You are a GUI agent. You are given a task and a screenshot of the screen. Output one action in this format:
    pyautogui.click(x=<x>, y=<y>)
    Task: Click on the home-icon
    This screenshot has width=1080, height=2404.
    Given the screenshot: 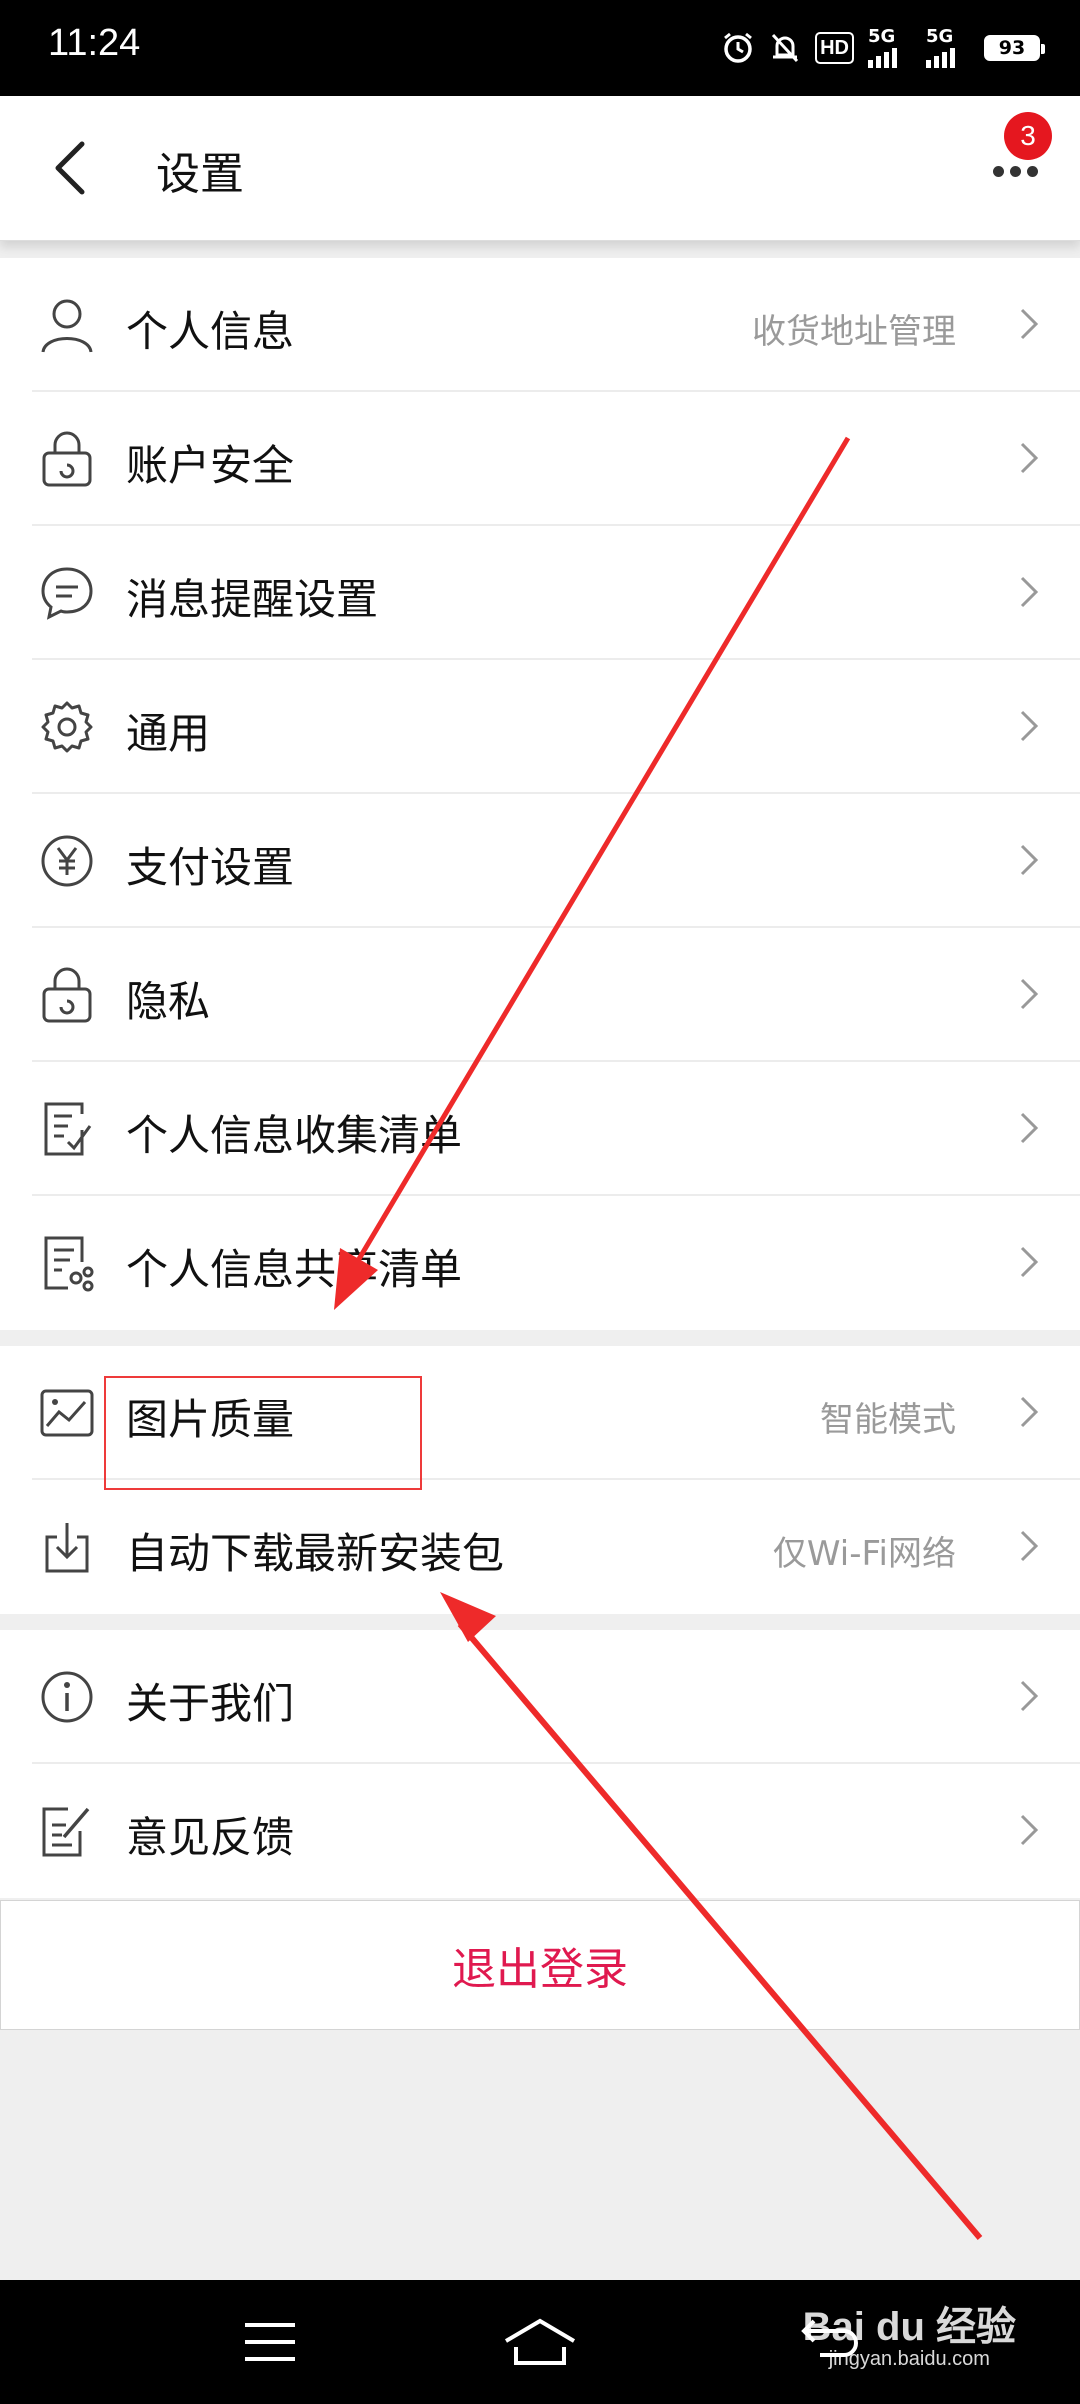 What is the action you would take?
    pyautogui.click(x=540, y=2341)
    